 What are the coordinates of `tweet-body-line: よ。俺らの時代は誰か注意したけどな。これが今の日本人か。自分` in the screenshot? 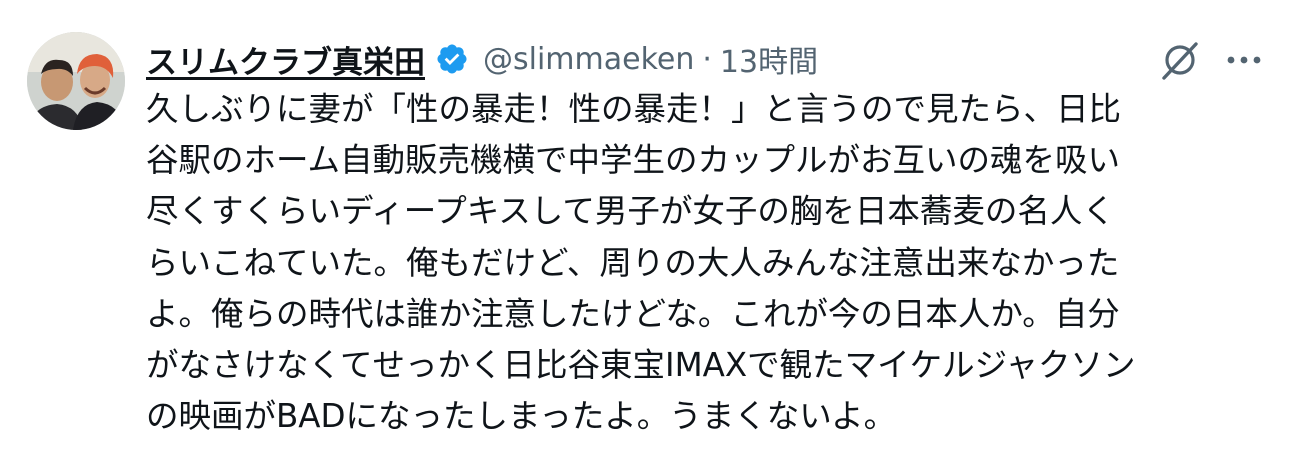 It's located at (633, 313).